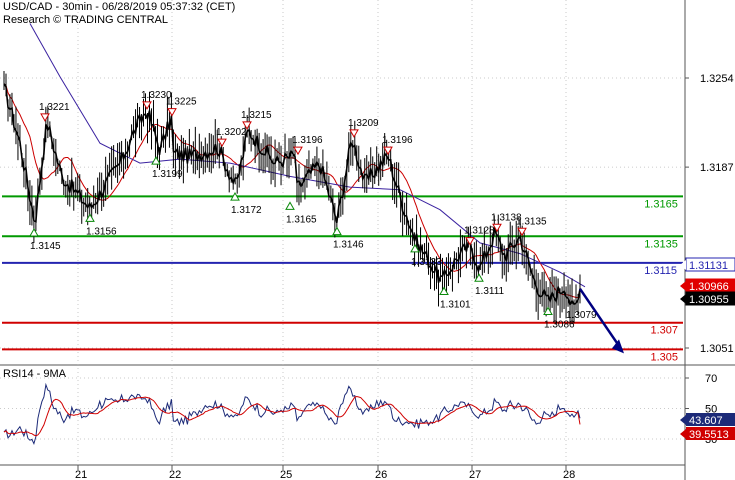 This screenshot has height=480, width=735. Describe the element at coordinates (661, 204) in the screenshot. I see `level-label: 1.3165` at that location.